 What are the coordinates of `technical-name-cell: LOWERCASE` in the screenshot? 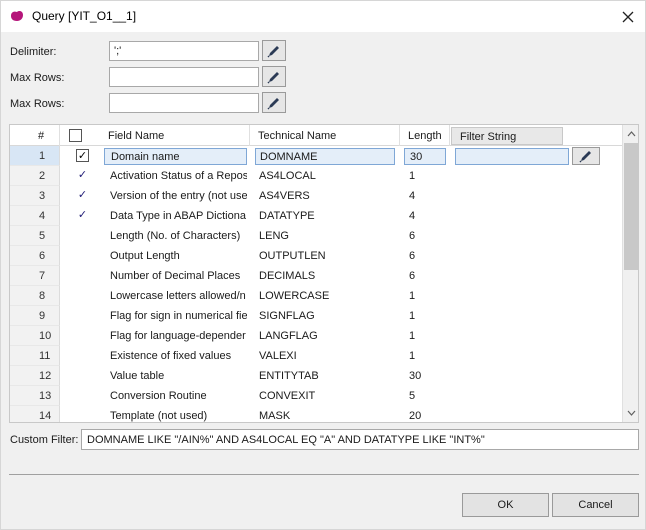 It's located at (294, 296).